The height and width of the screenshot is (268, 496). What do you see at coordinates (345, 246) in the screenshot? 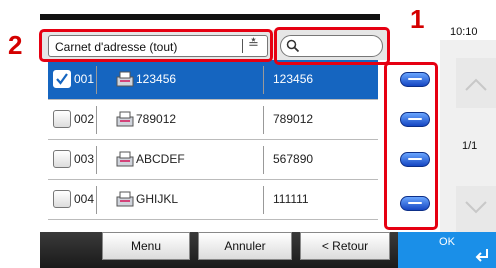
I see `back-button: < Retour` at bounding box center [345, 246].